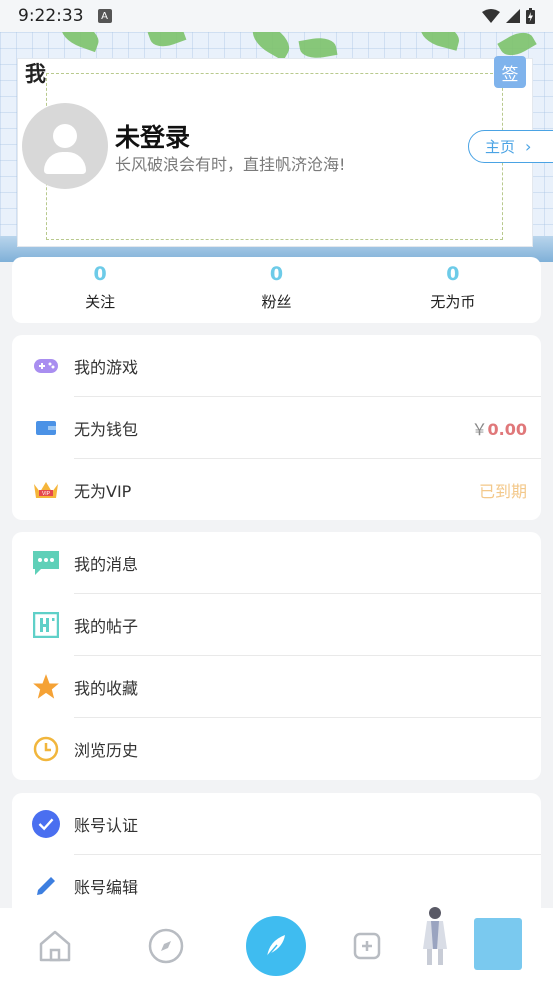  What do you see at coordinates (435, 936) in the screenshot?
I see `anime-character-sticker` at bounding box center [435, 936].